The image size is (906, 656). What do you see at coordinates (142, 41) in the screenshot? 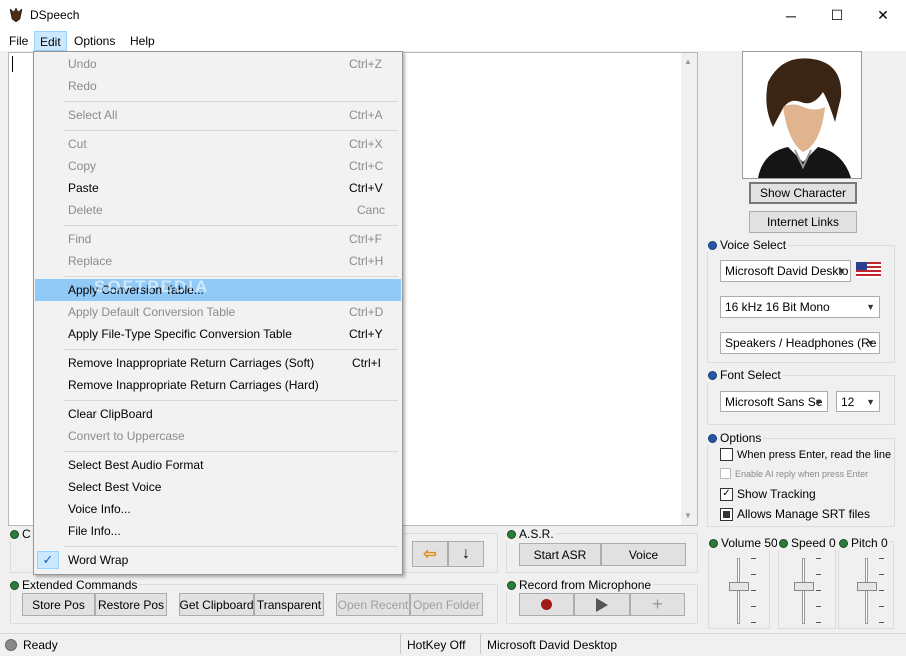
I see `menu-help: Help` at bounding box center [142, 41].